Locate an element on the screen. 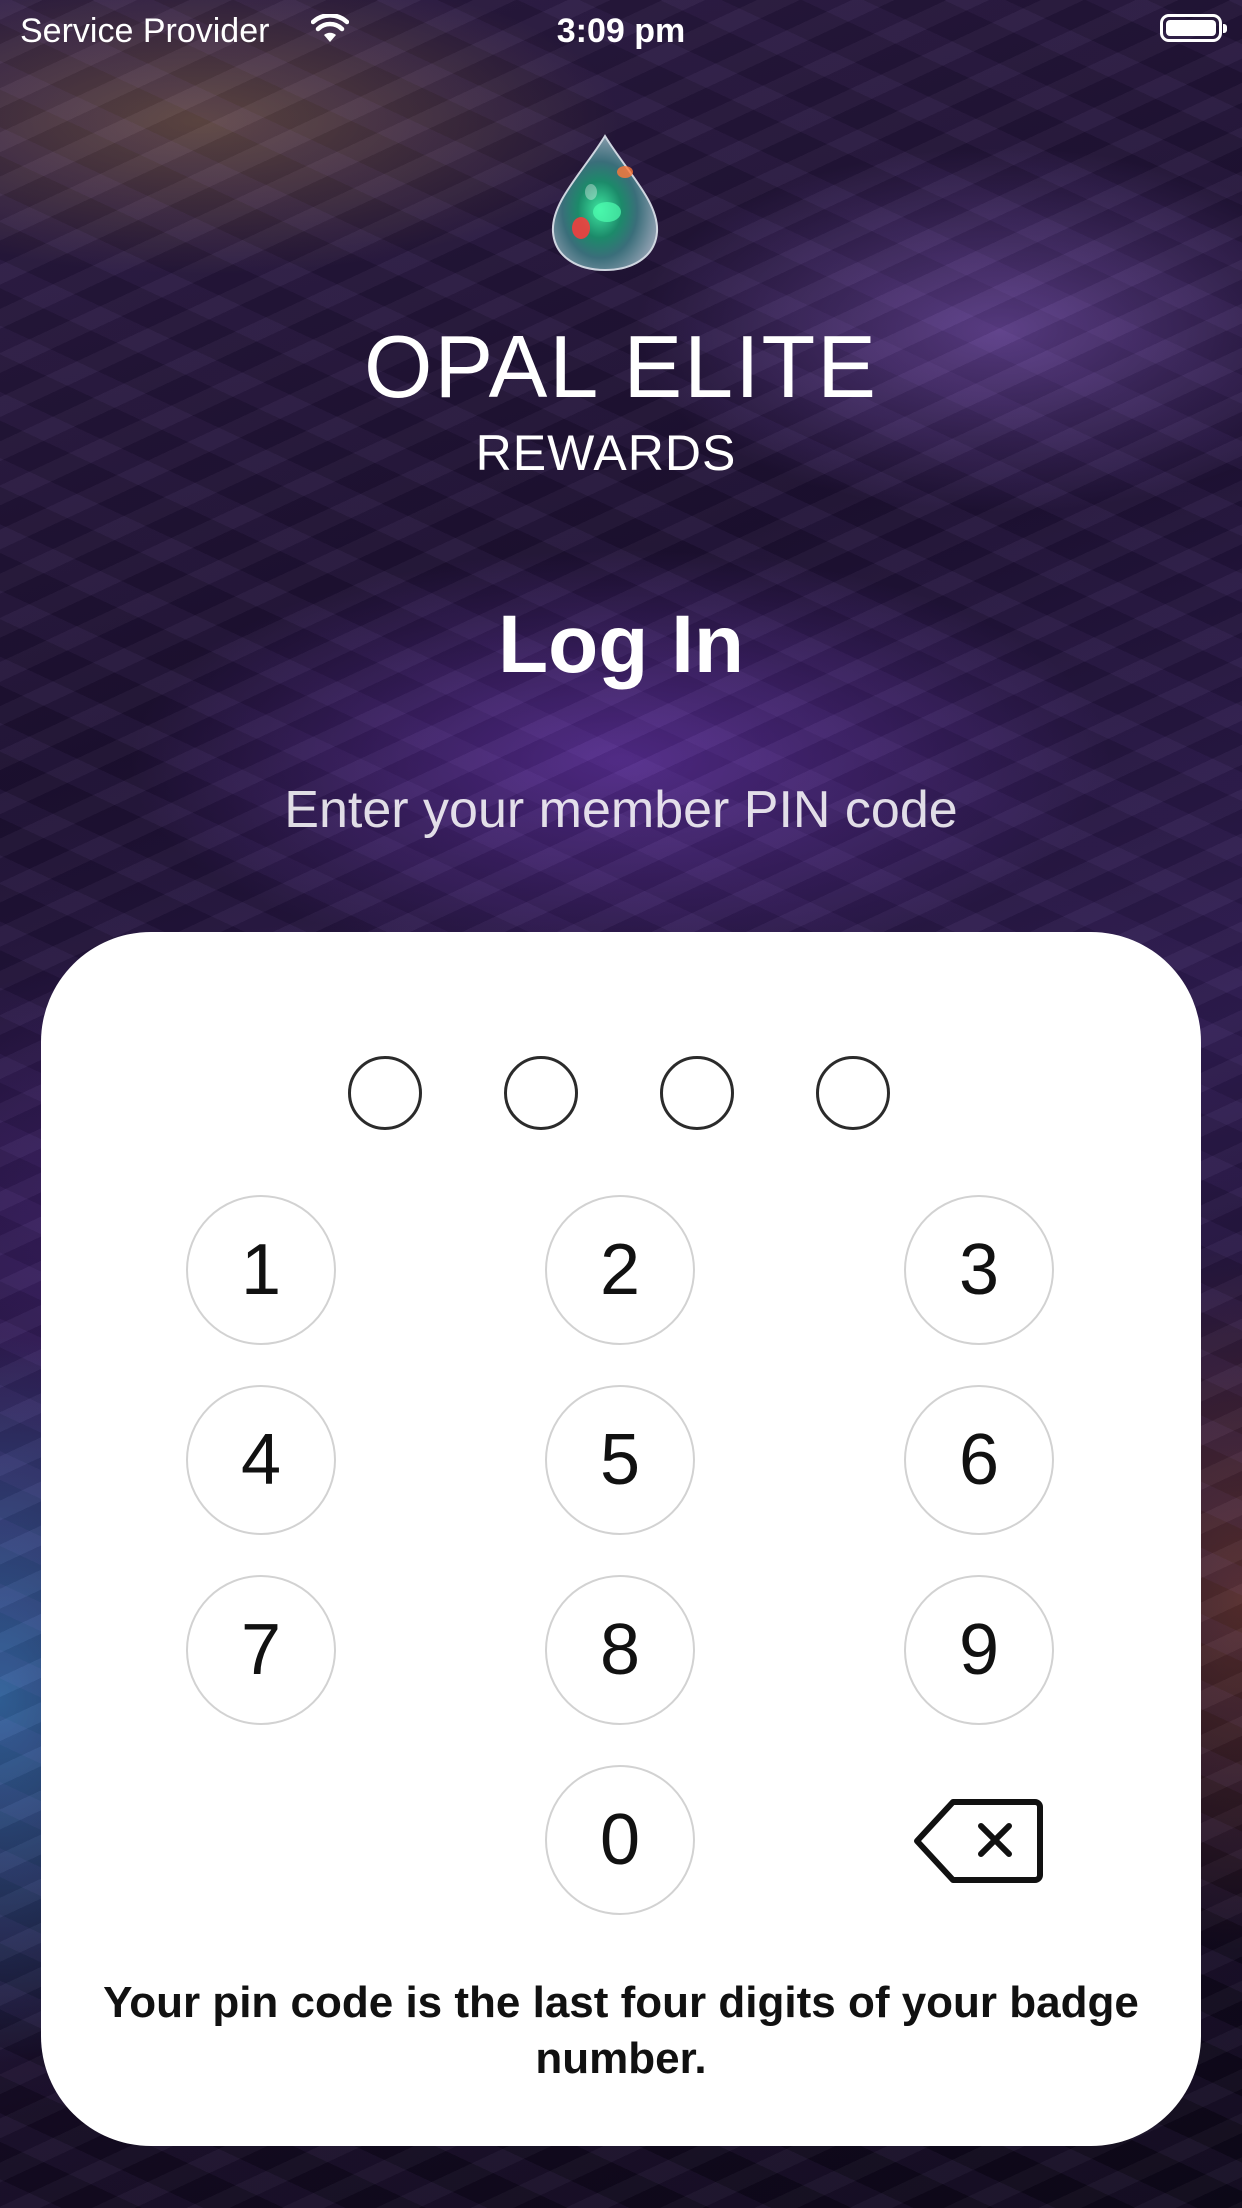 The height and width of the screenshot is (2208, 1242). status-bar: Service Provider 3:09 pm is located at coordinates (621, 31).